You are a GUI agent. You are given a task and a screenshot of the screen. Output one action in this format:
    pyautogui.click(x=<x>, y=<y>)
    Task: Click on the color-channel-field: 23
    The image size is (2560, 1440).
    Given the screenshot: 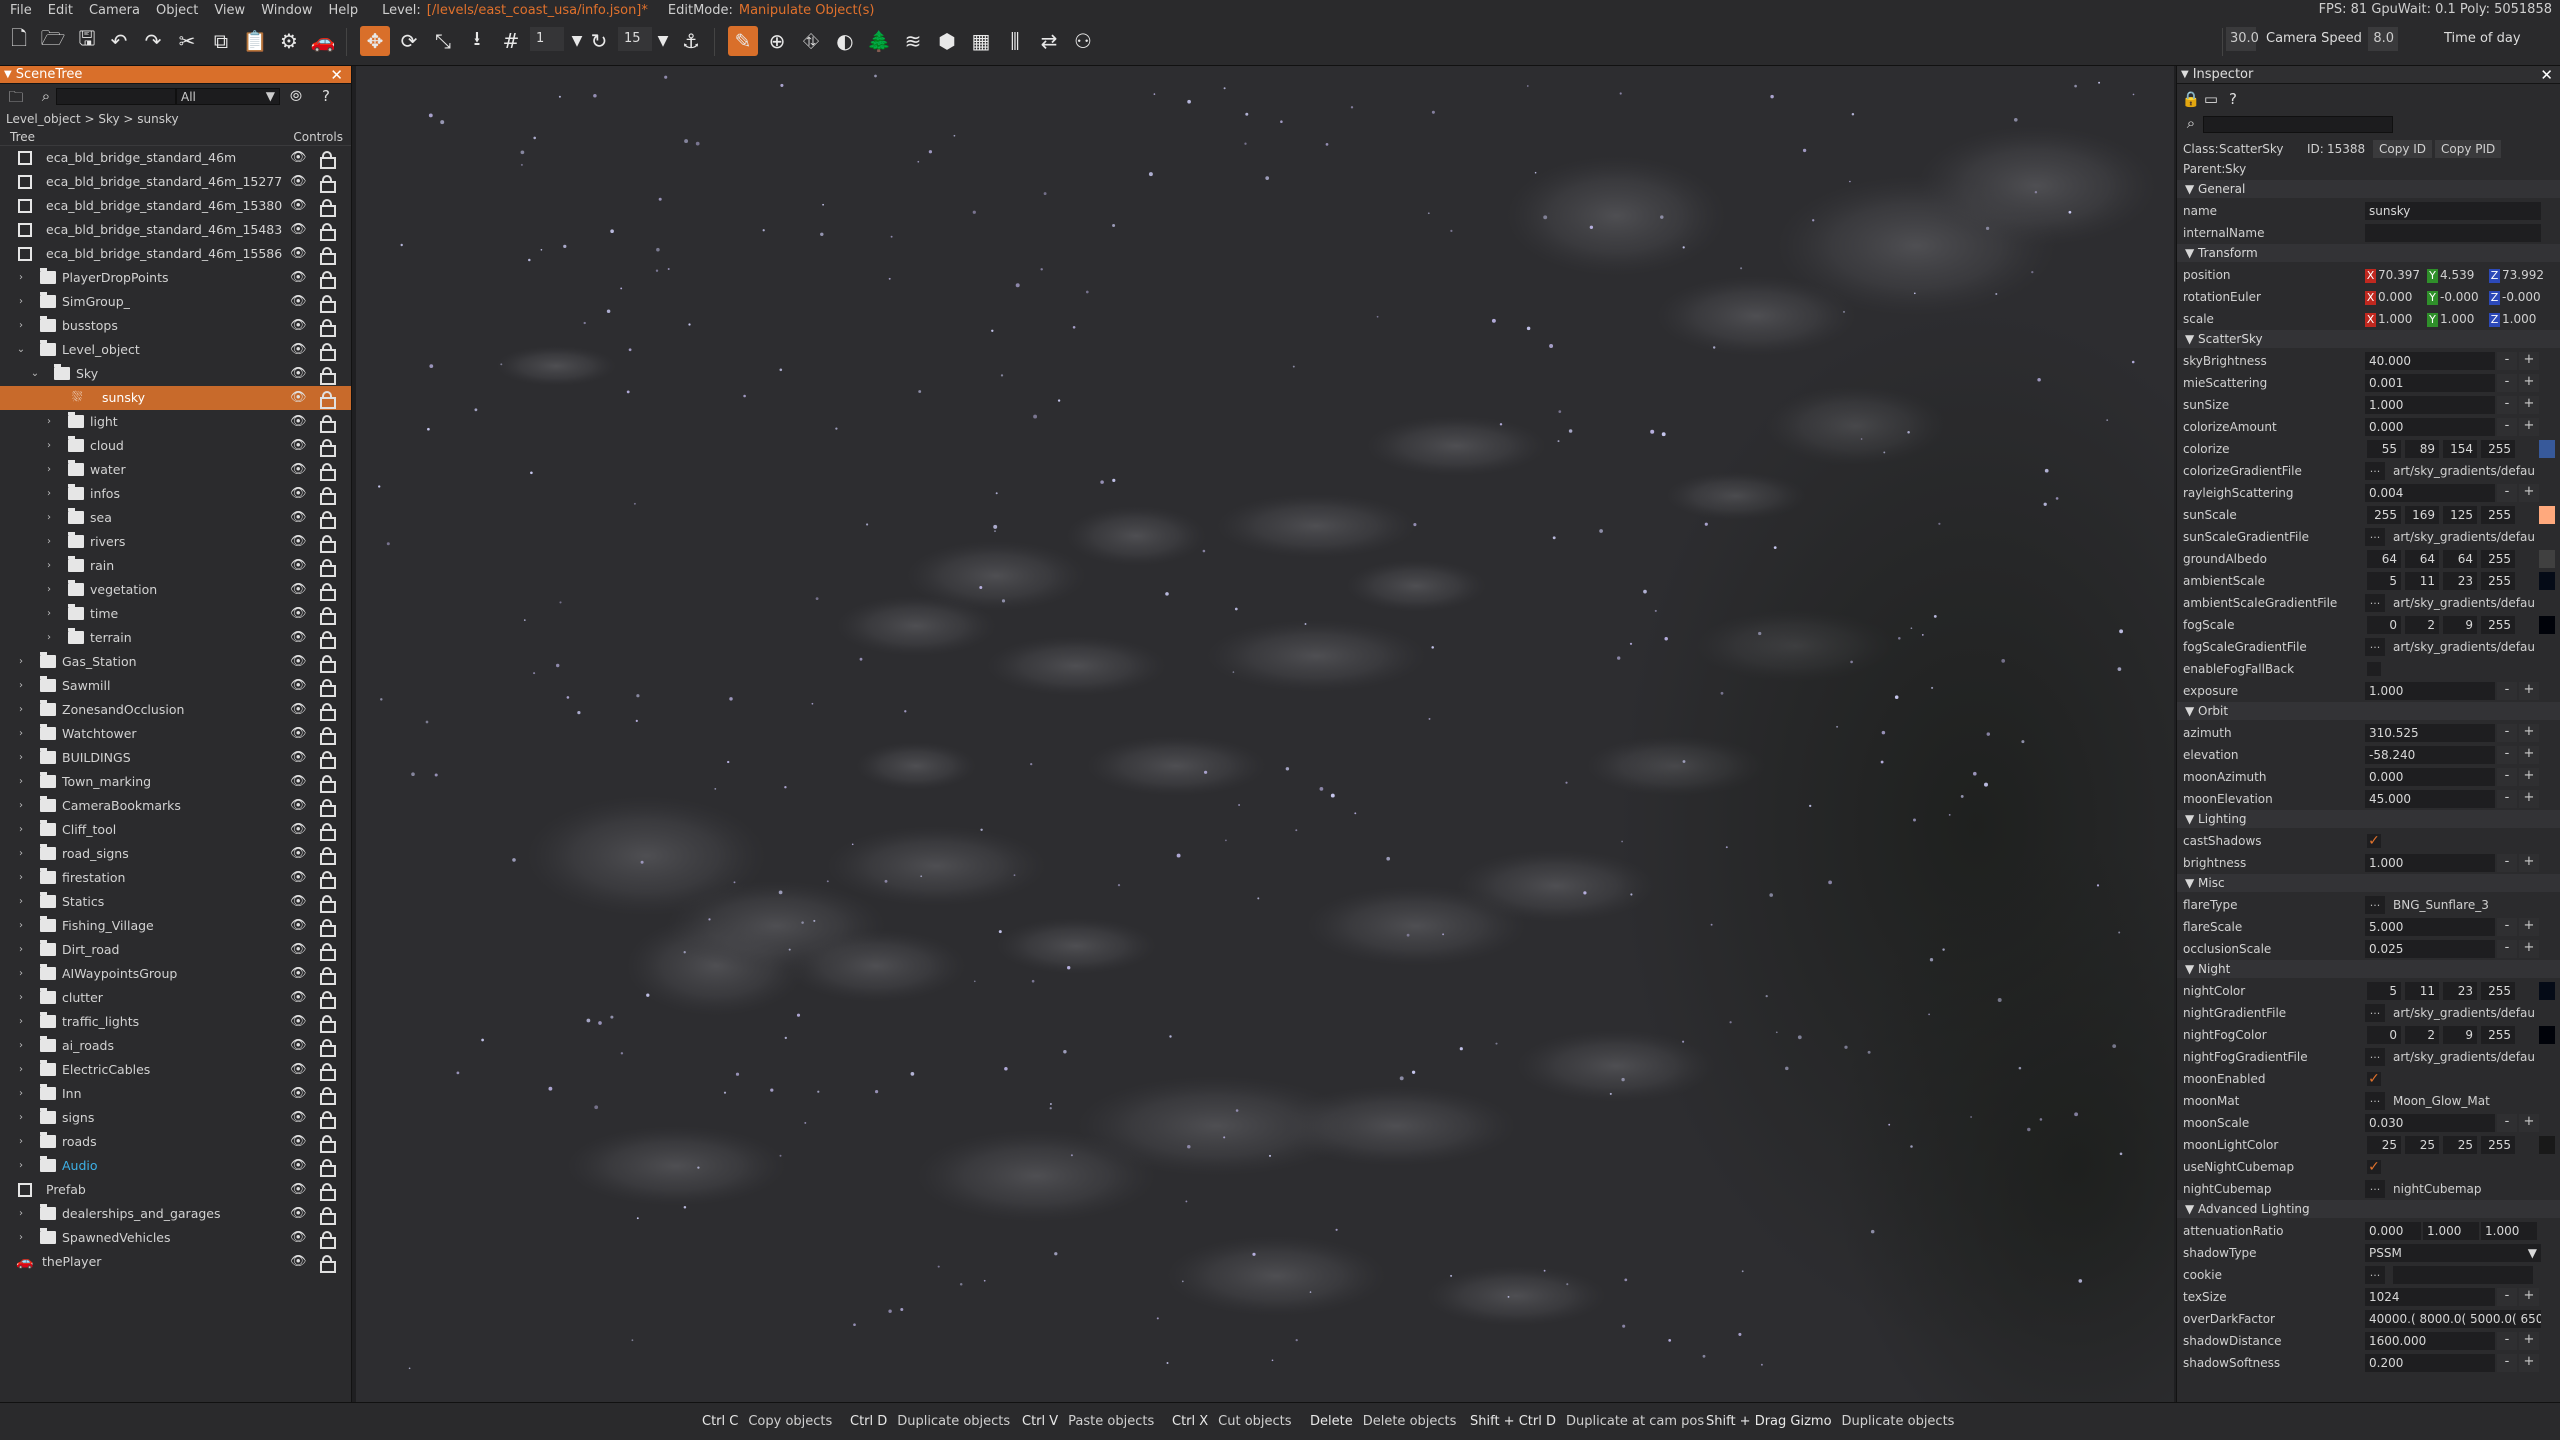 What is the action you would take?
    pyautogui.click(x=2460, y=581)
    